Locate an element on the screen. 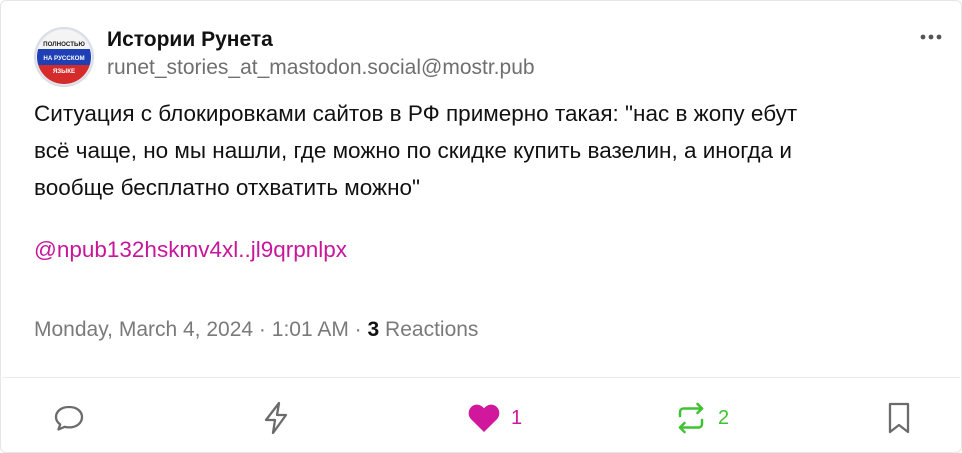  zap-icon is located at coordinates (276, 418).